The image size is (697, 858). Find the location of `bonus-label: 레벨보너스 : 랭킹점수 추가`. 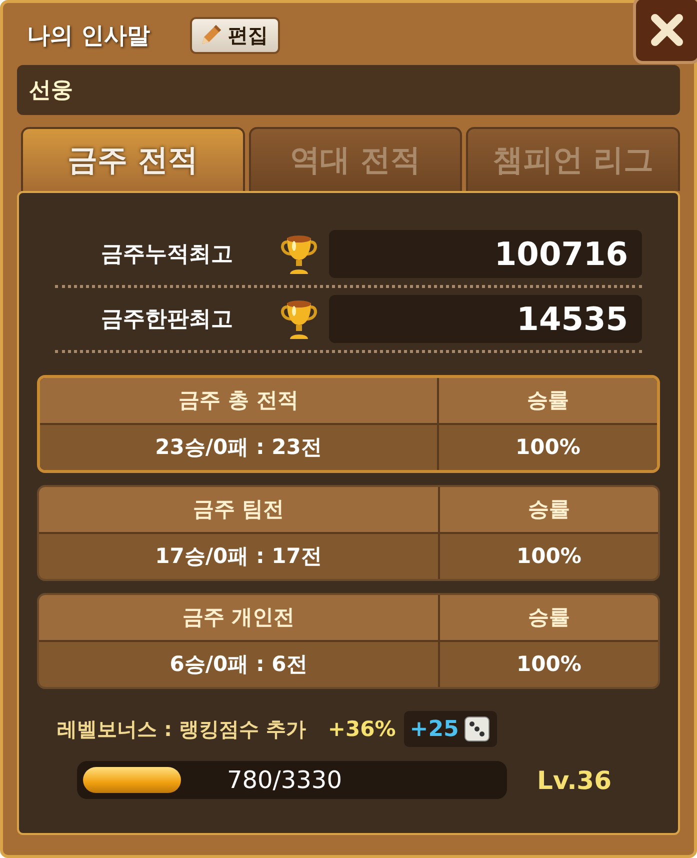

bonus-label: 레벨보너스 : 랭킹점수 추가 is located at coordinates (181, 729).